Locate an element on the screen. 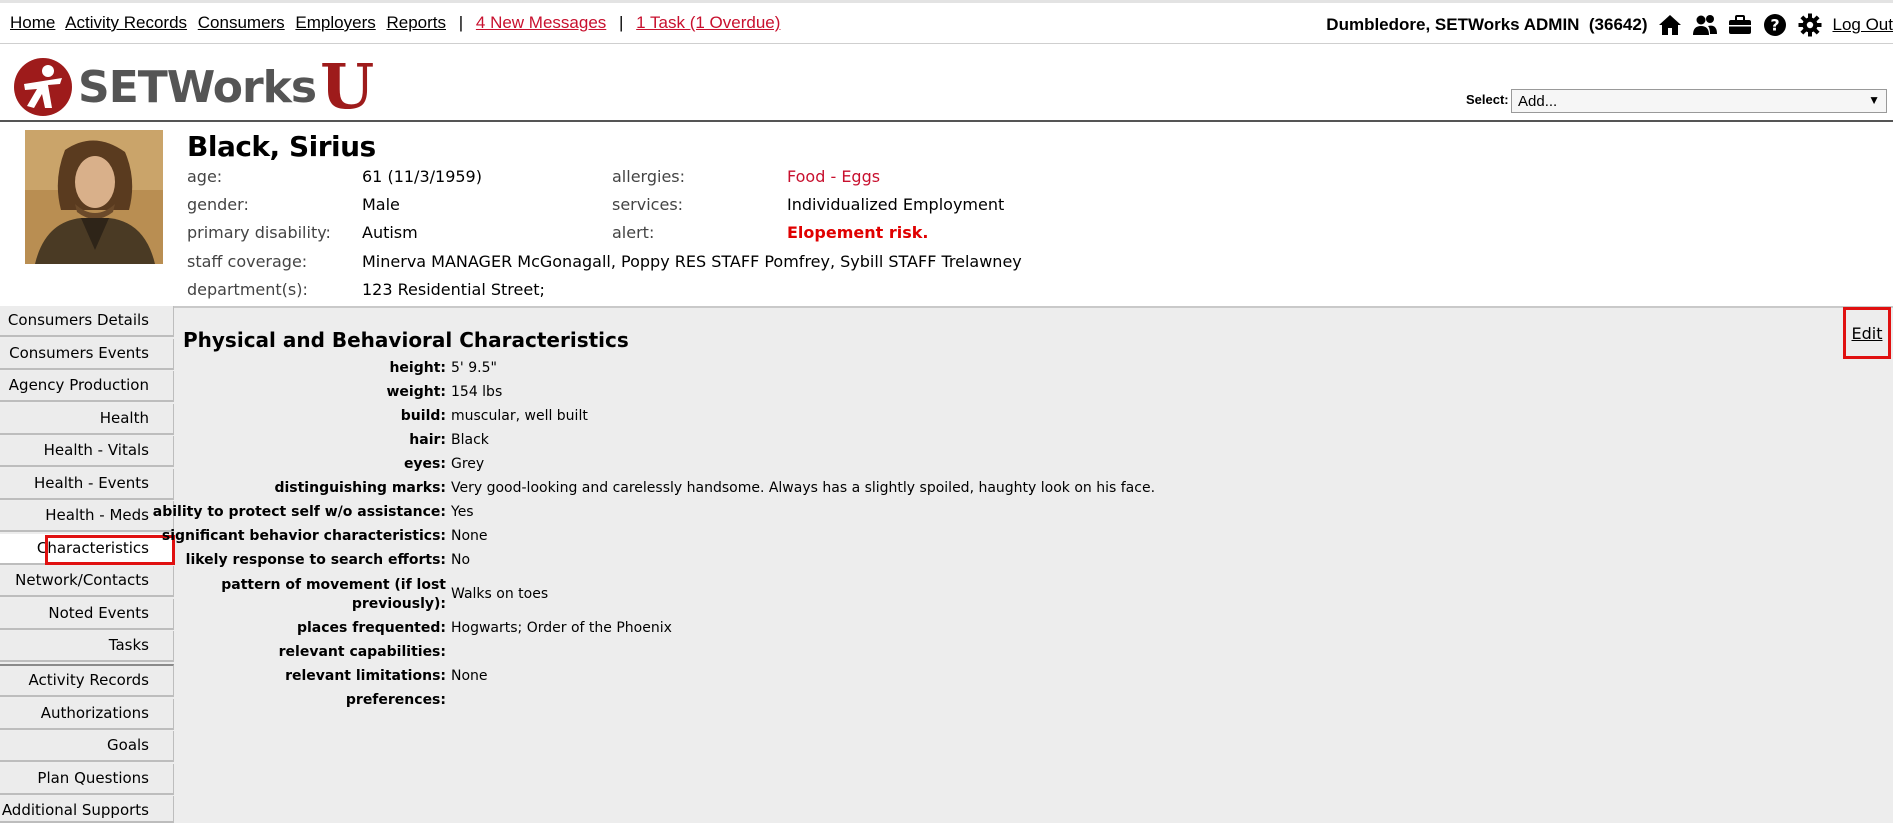  gear-icon is located at coordinates (1810, 25).